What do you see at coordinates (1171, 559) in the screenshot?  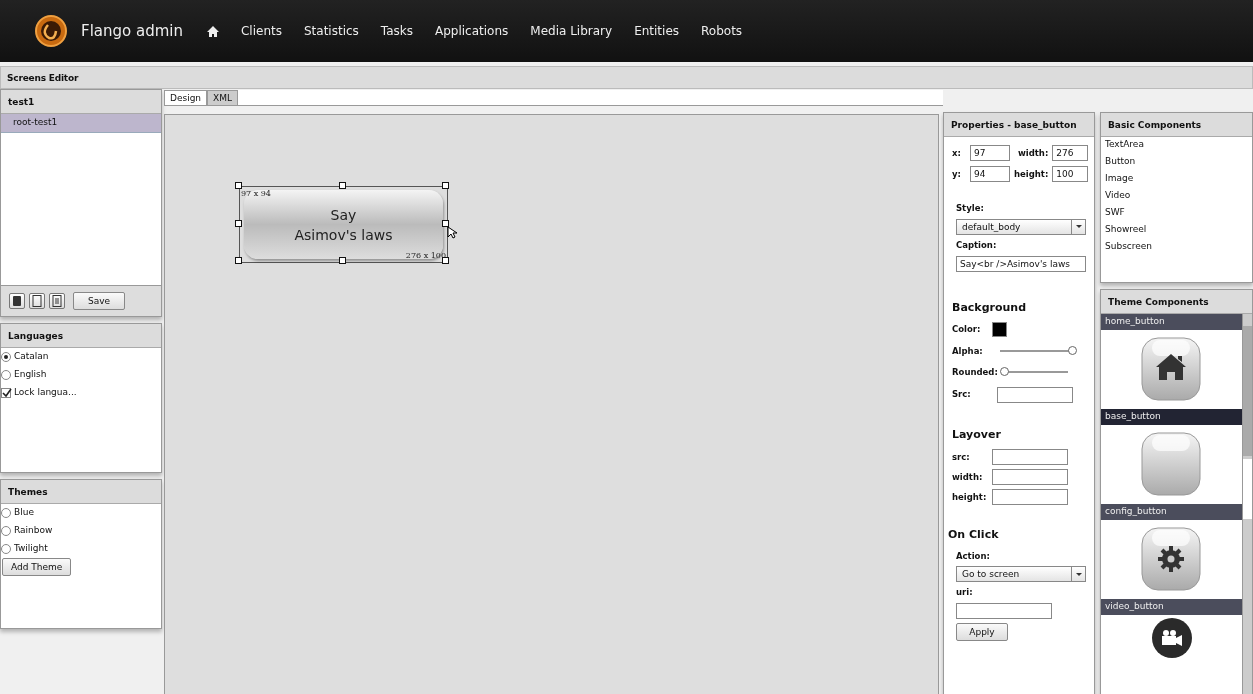 I see `gear-button-icon` at bounding box center [1171, 559].